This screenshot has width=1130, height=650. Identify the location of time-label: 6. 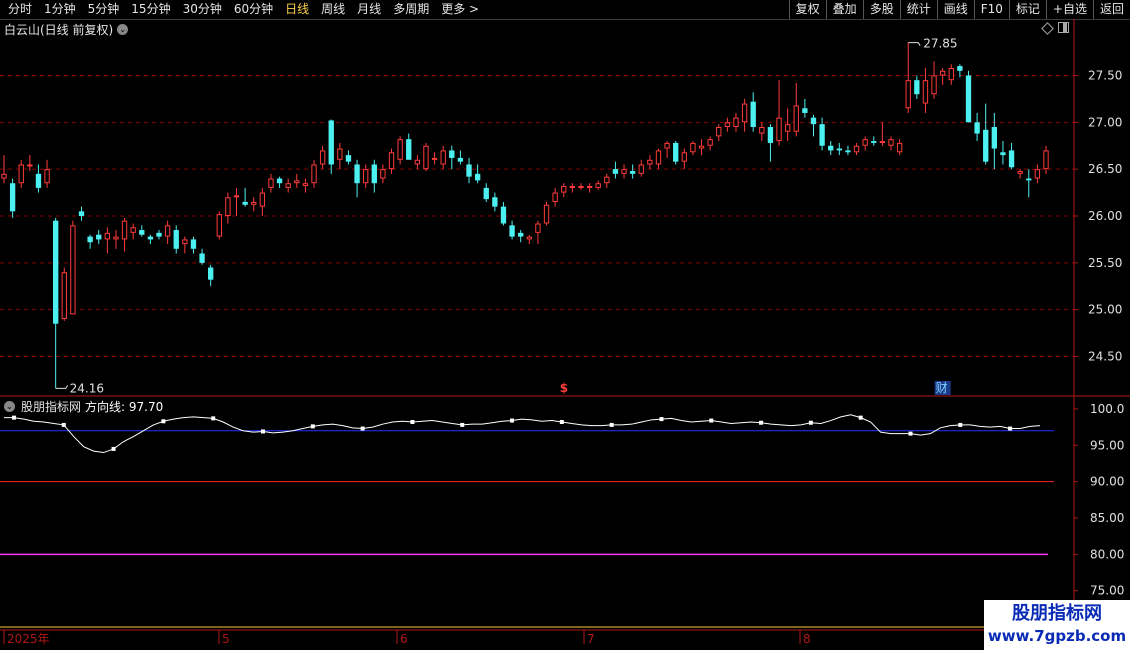
(404, 639).